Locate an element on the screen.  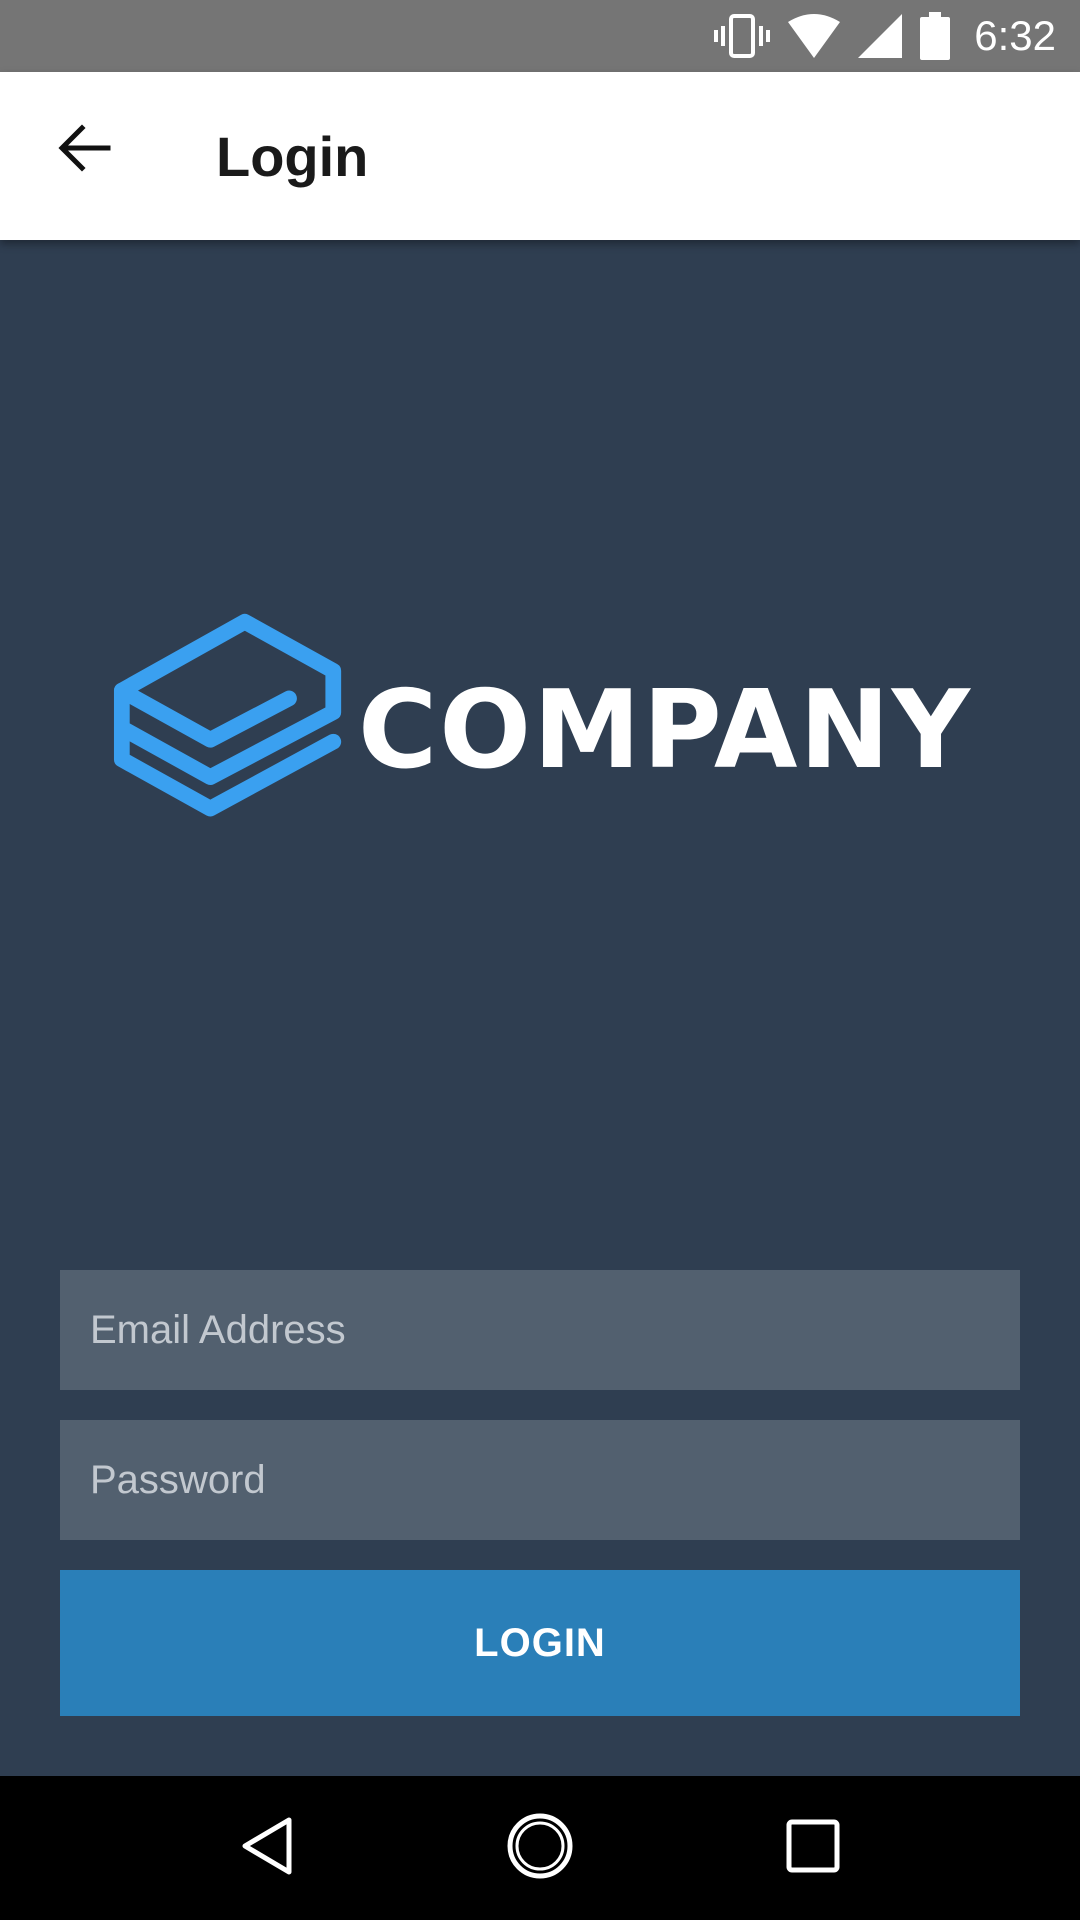
vibrate-icon is located at coordinates (742, 36).